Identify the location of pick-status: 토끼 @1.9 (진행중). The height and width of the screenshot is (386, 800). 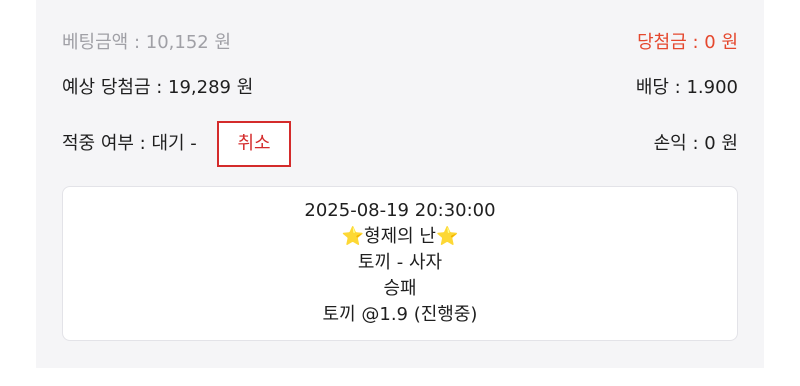
(400, 314).